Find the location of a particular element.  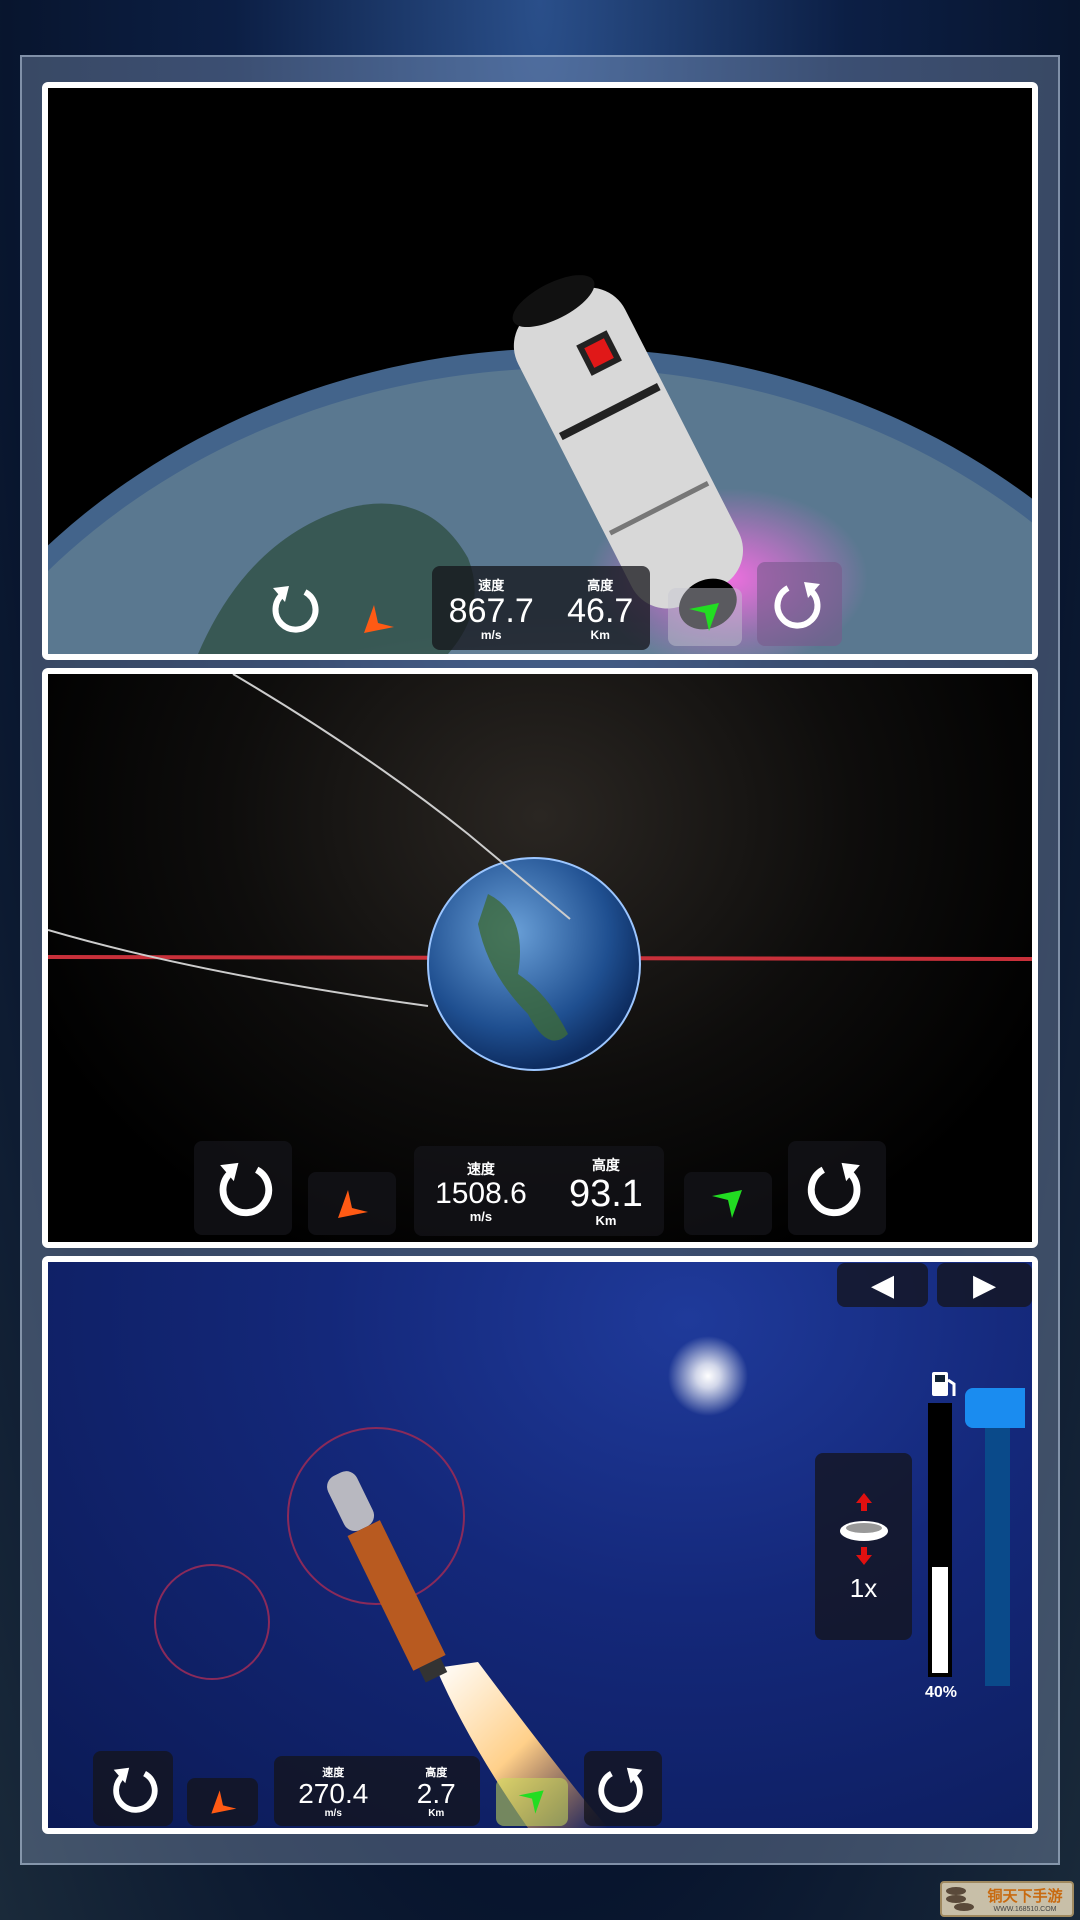

speed-readout: 速度 270.4 m/s is located at coordinates (333, 1791).